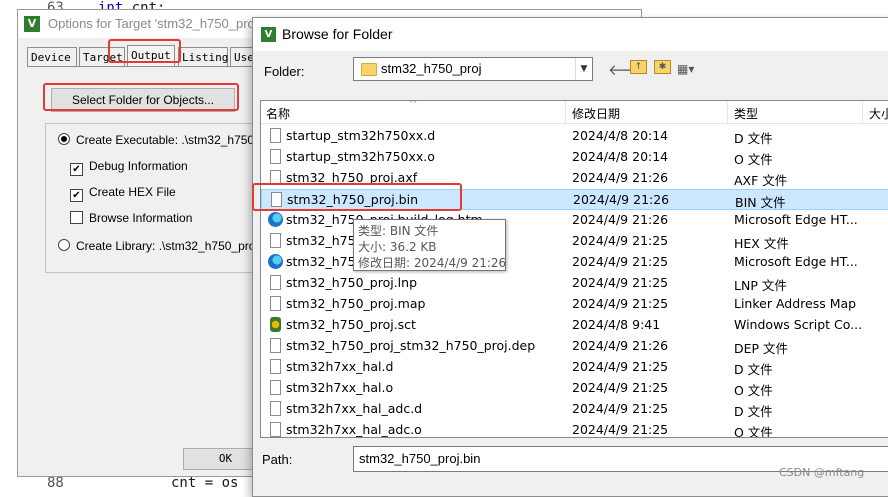  I want to click on file-row: stm32h7xx_hal_adc.o 2024/4/9 21:25 O 文件, so click(574, 429).